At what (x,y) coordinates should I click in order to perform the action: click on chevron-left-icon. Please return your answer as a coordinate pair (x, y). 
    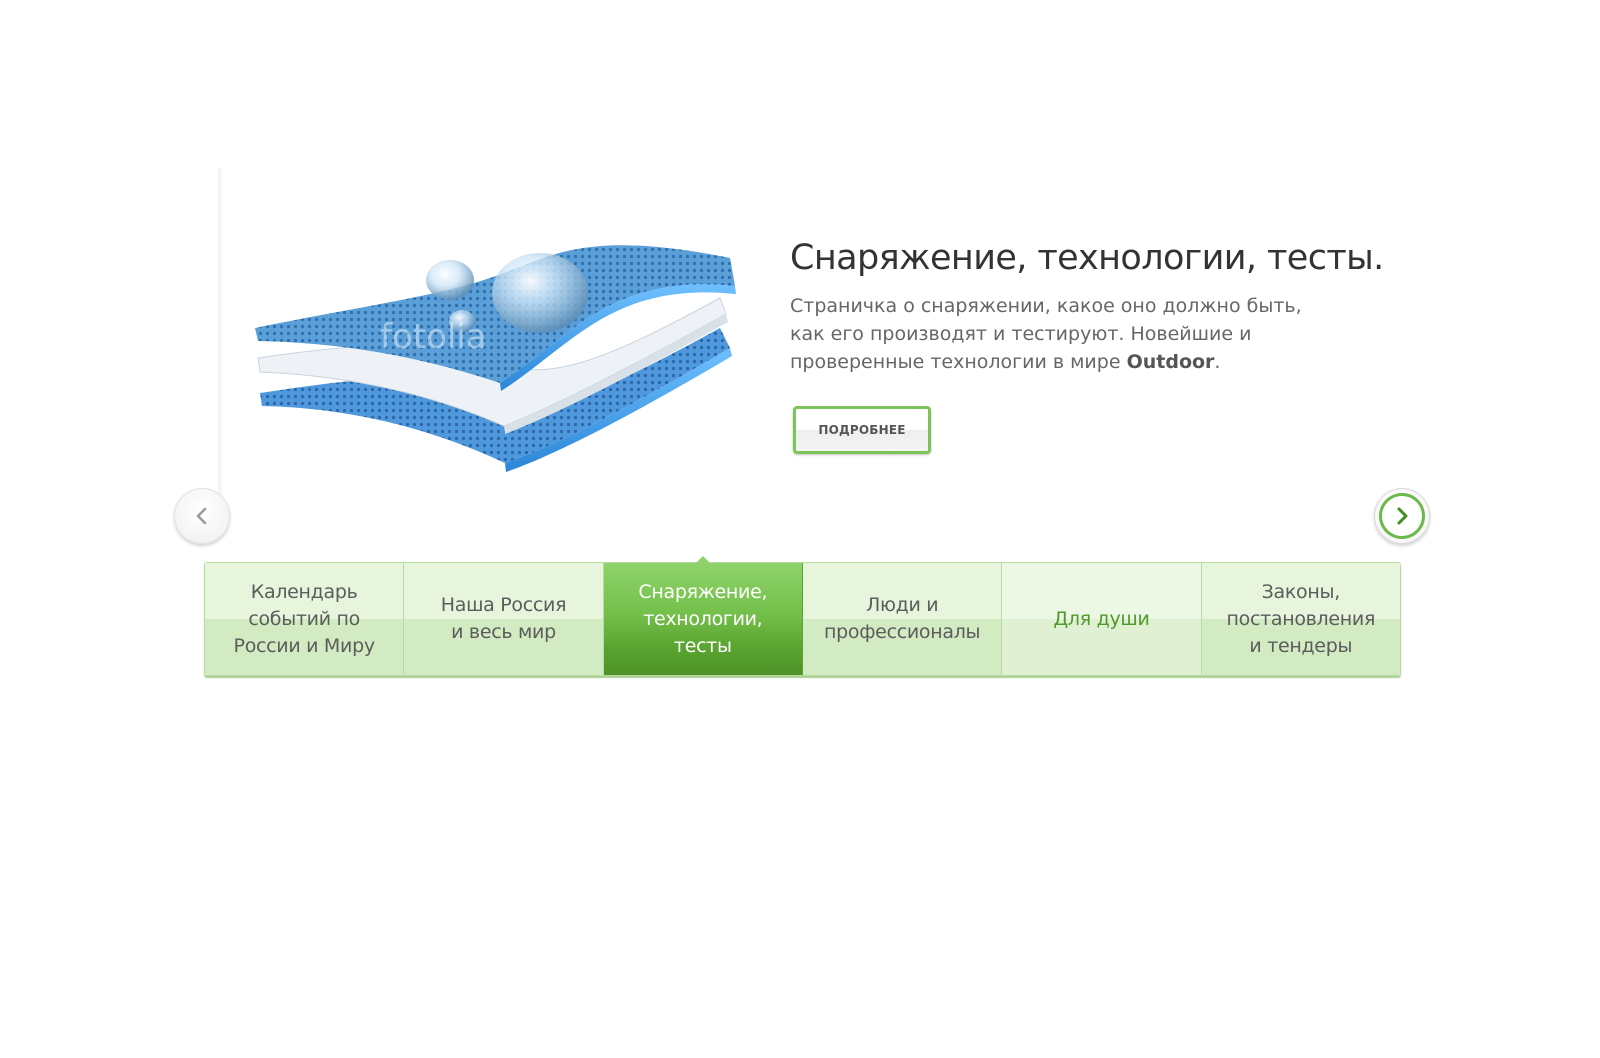
    Looking at the image, I should click on (201, 516).